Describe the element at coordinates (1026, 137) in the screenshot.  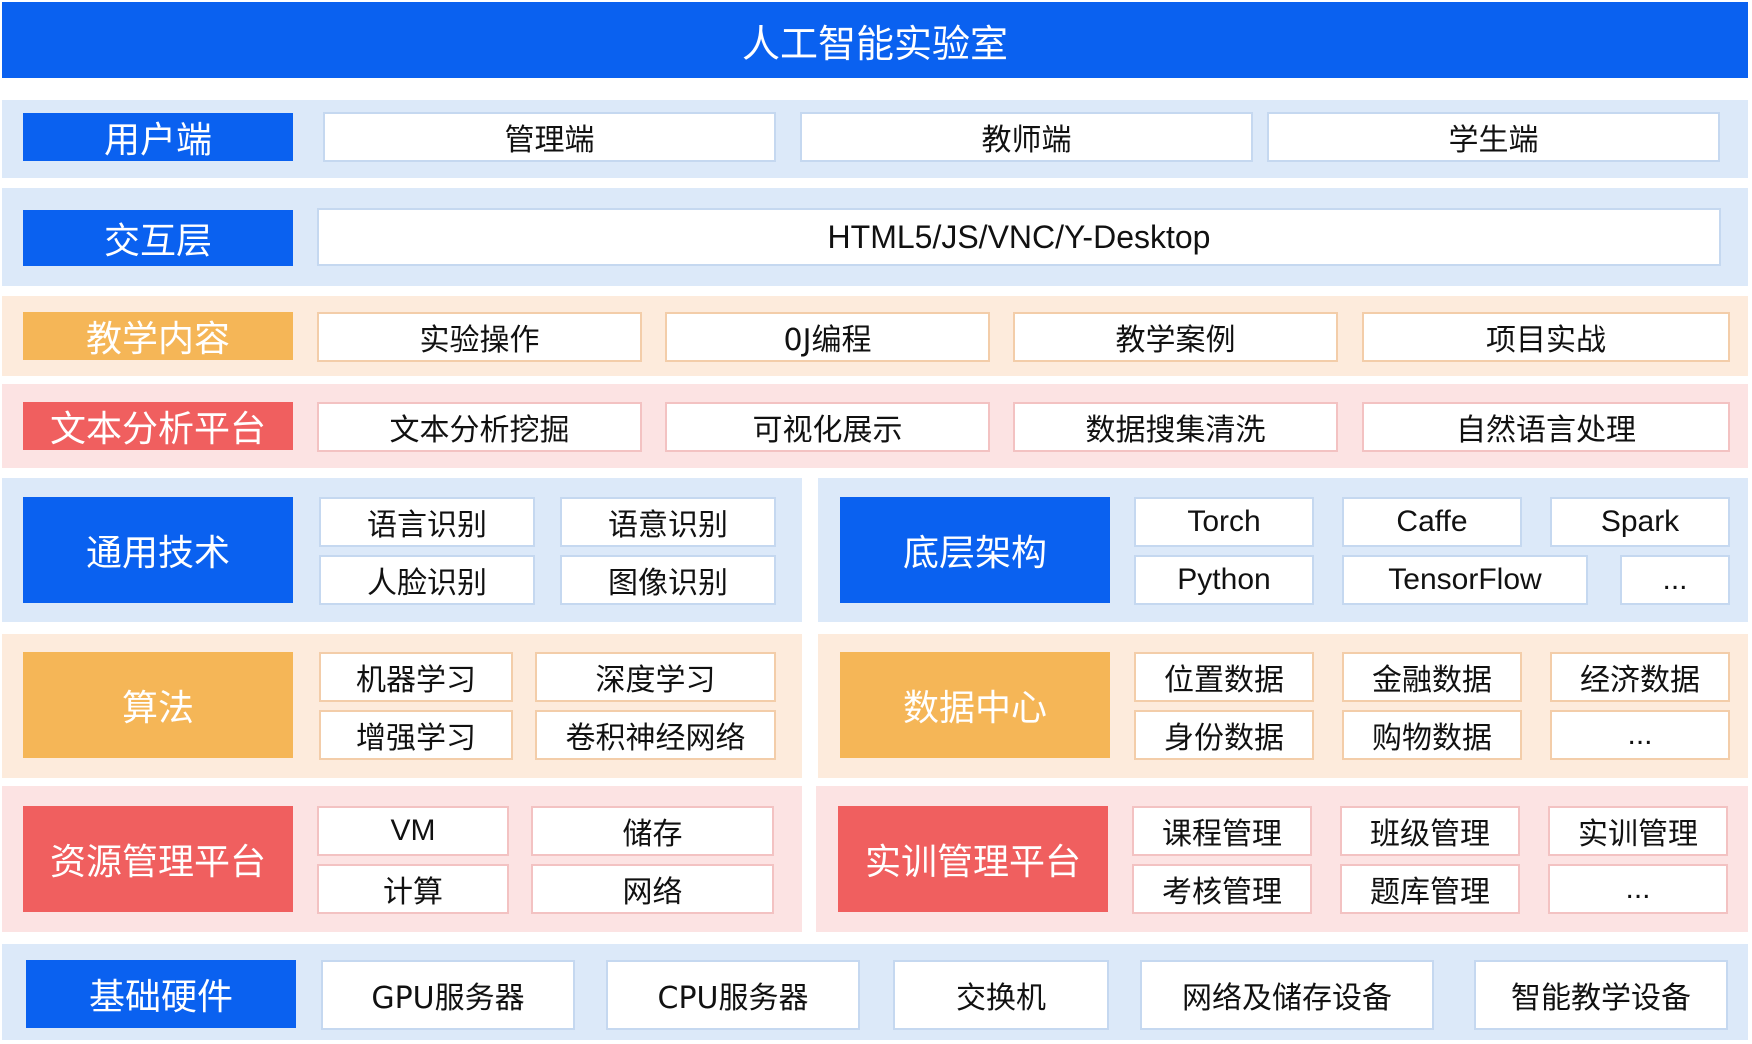
I see `teacher-end-item: 教师端` at that location.